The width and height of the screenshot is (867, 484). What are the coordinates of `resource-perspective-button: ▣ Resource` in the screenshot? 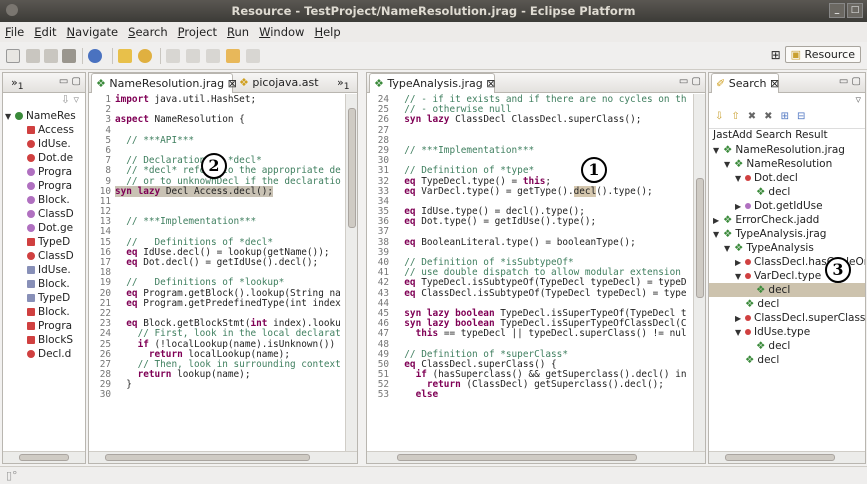 It's located at (822, 54).